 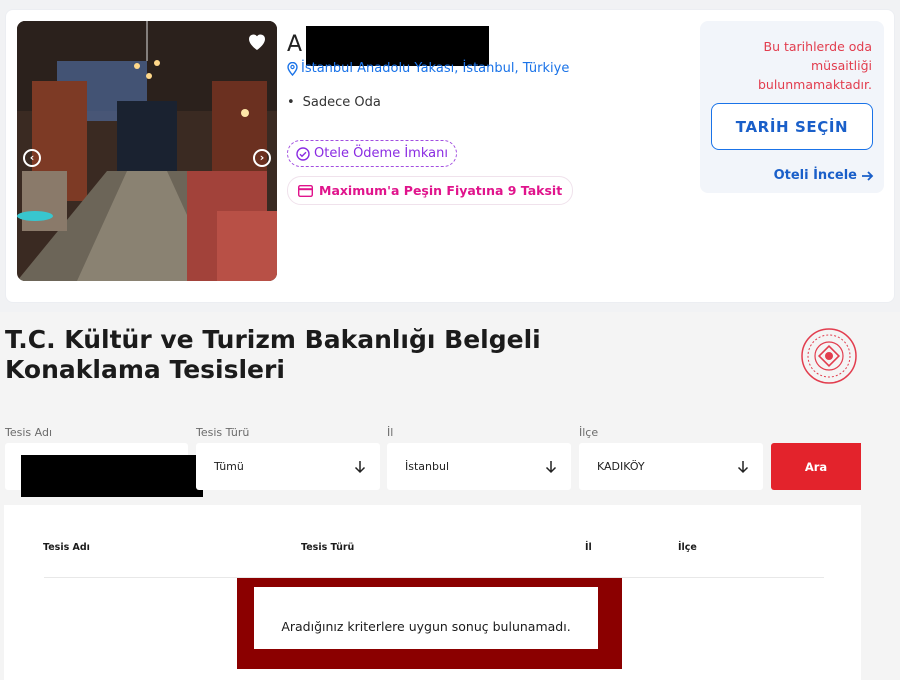 What do you see at coordinates (29, 432) in the screenshot?
I see `filter-name-label: Tesis Adı` at bounding box center [29, 432].